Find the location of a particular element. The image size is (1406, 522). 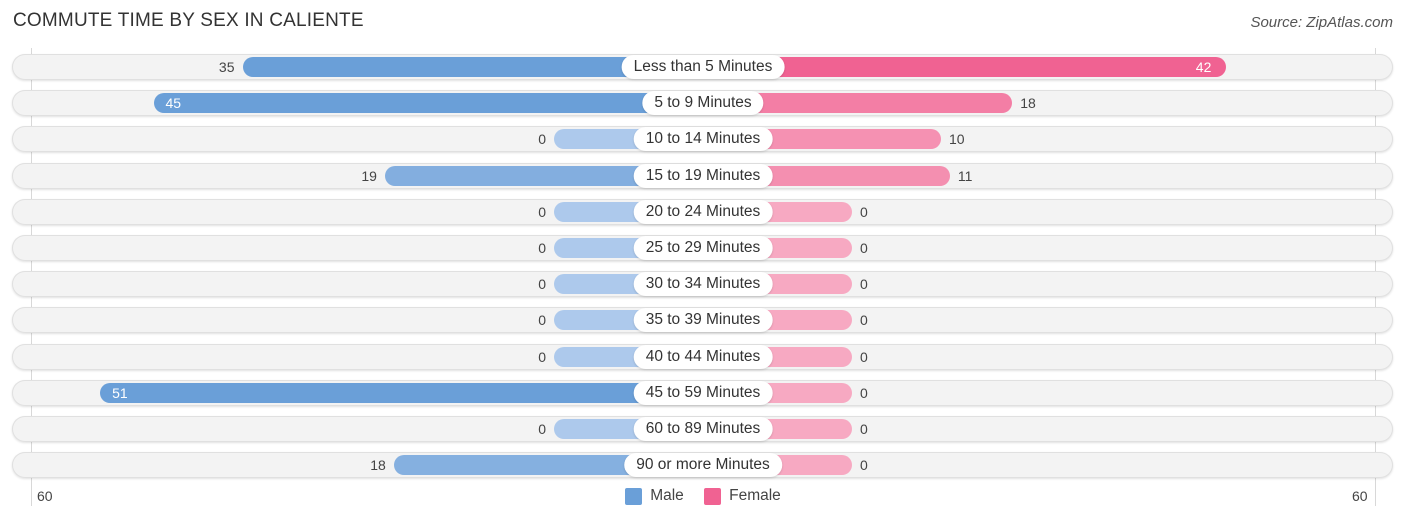

chart-row: 0 0 30 to 34 Minutes is located at coordinates (702, 284).